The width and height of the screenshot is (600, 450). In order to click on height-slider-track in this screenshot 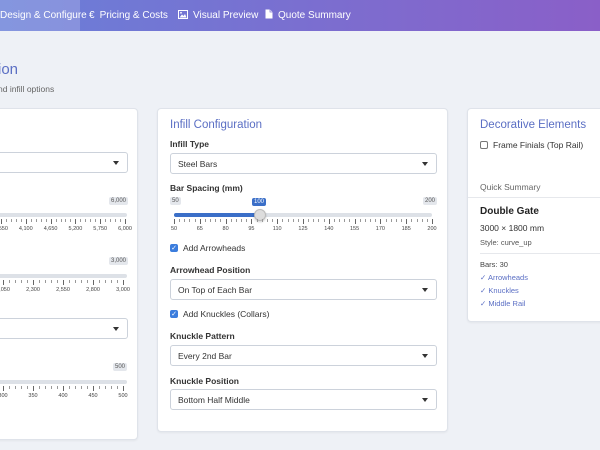, I will do `click(63, 276)`.